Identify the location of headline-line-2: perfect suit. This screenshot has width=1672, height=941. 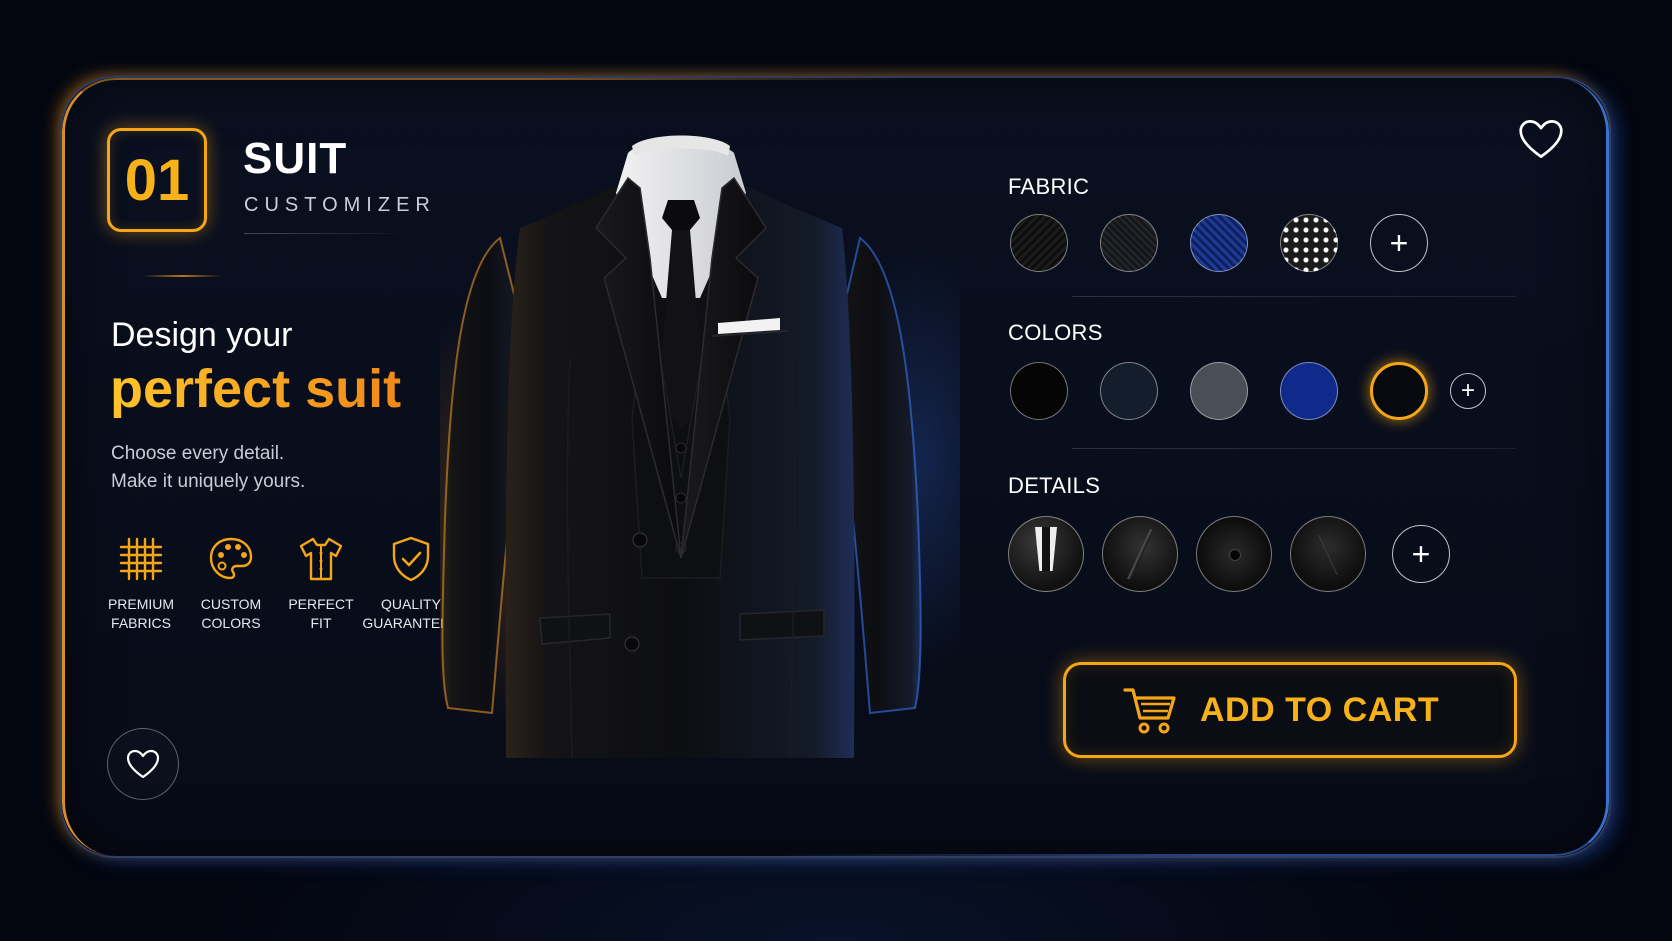
(256, 389).